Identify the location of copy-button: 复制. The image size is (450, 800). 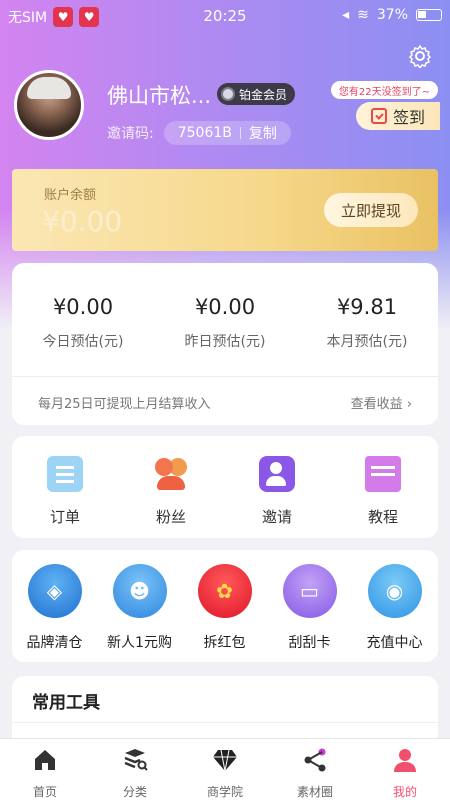
(263, 133).